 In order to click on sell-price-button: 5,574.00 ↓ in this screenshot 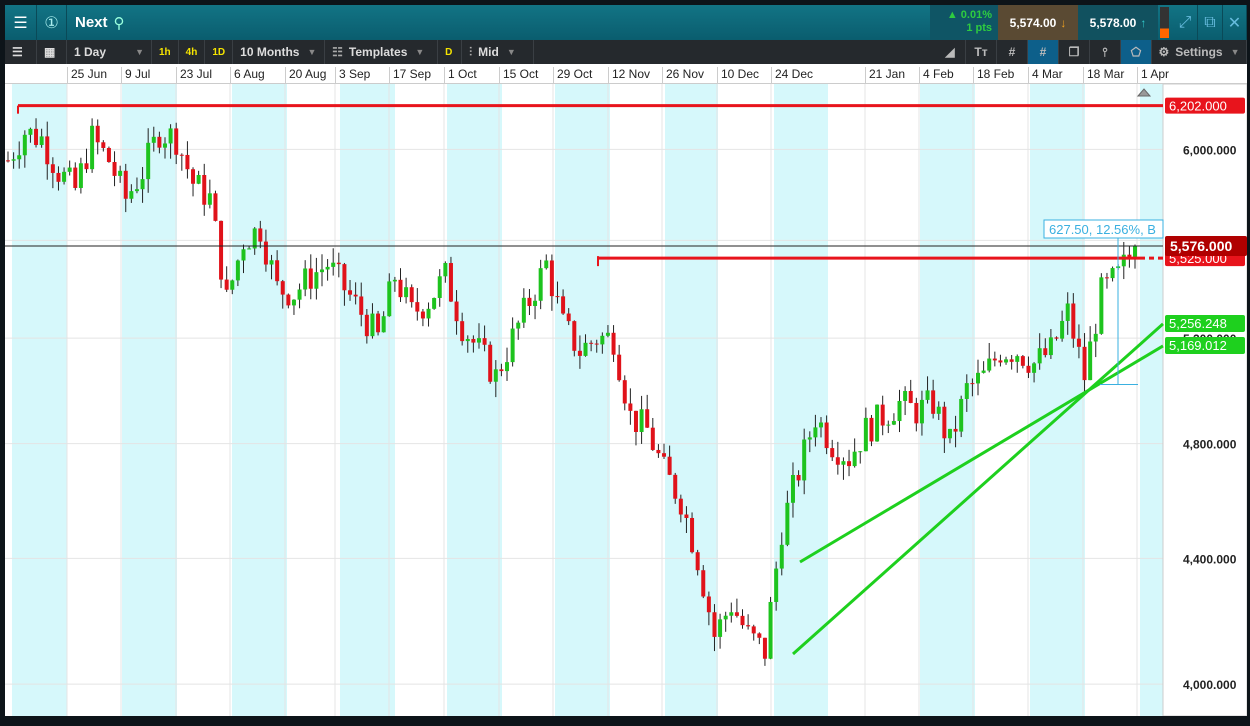, I will do `click(1038, 22)`.